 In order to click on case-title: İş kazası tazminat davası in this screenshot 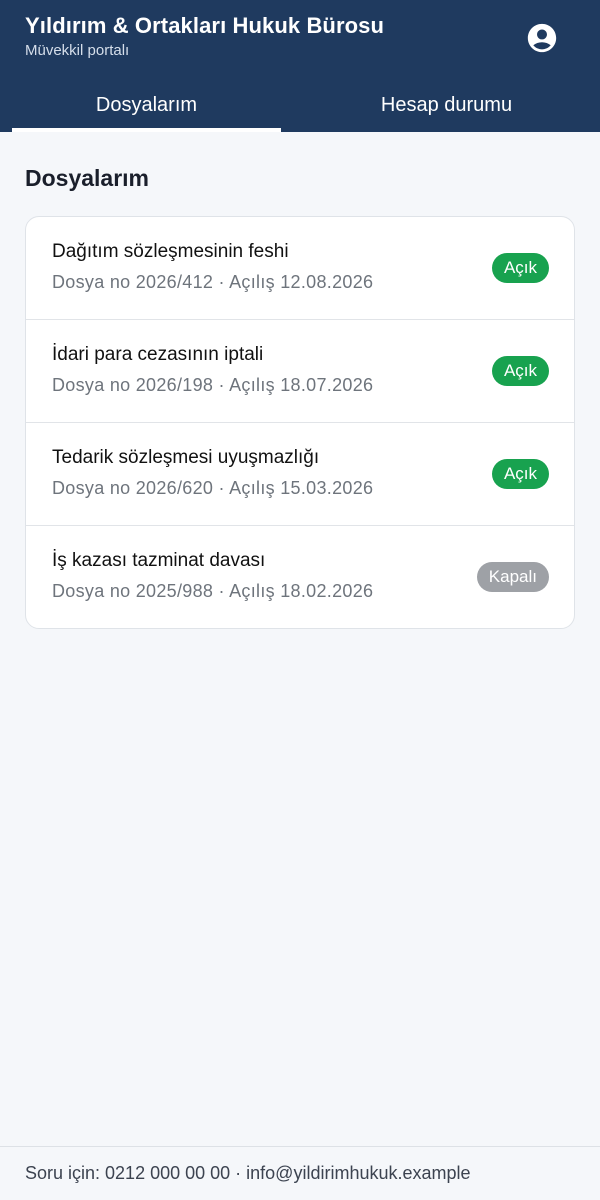, I will do `click(159, 560)`.